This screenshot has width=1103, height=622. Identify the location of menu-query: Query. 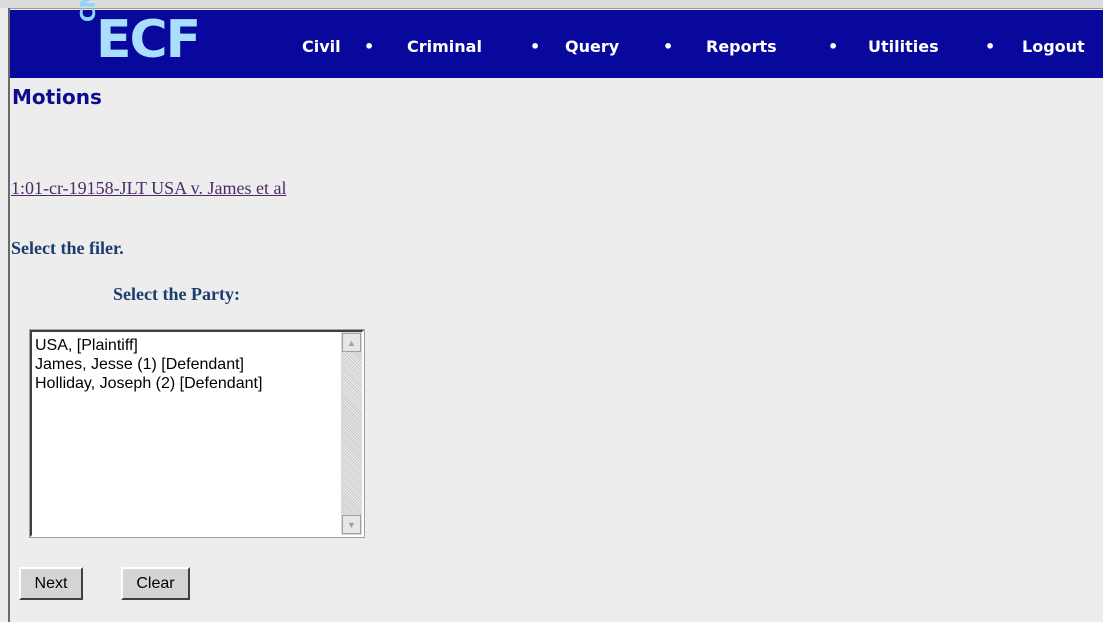
(592, 46).